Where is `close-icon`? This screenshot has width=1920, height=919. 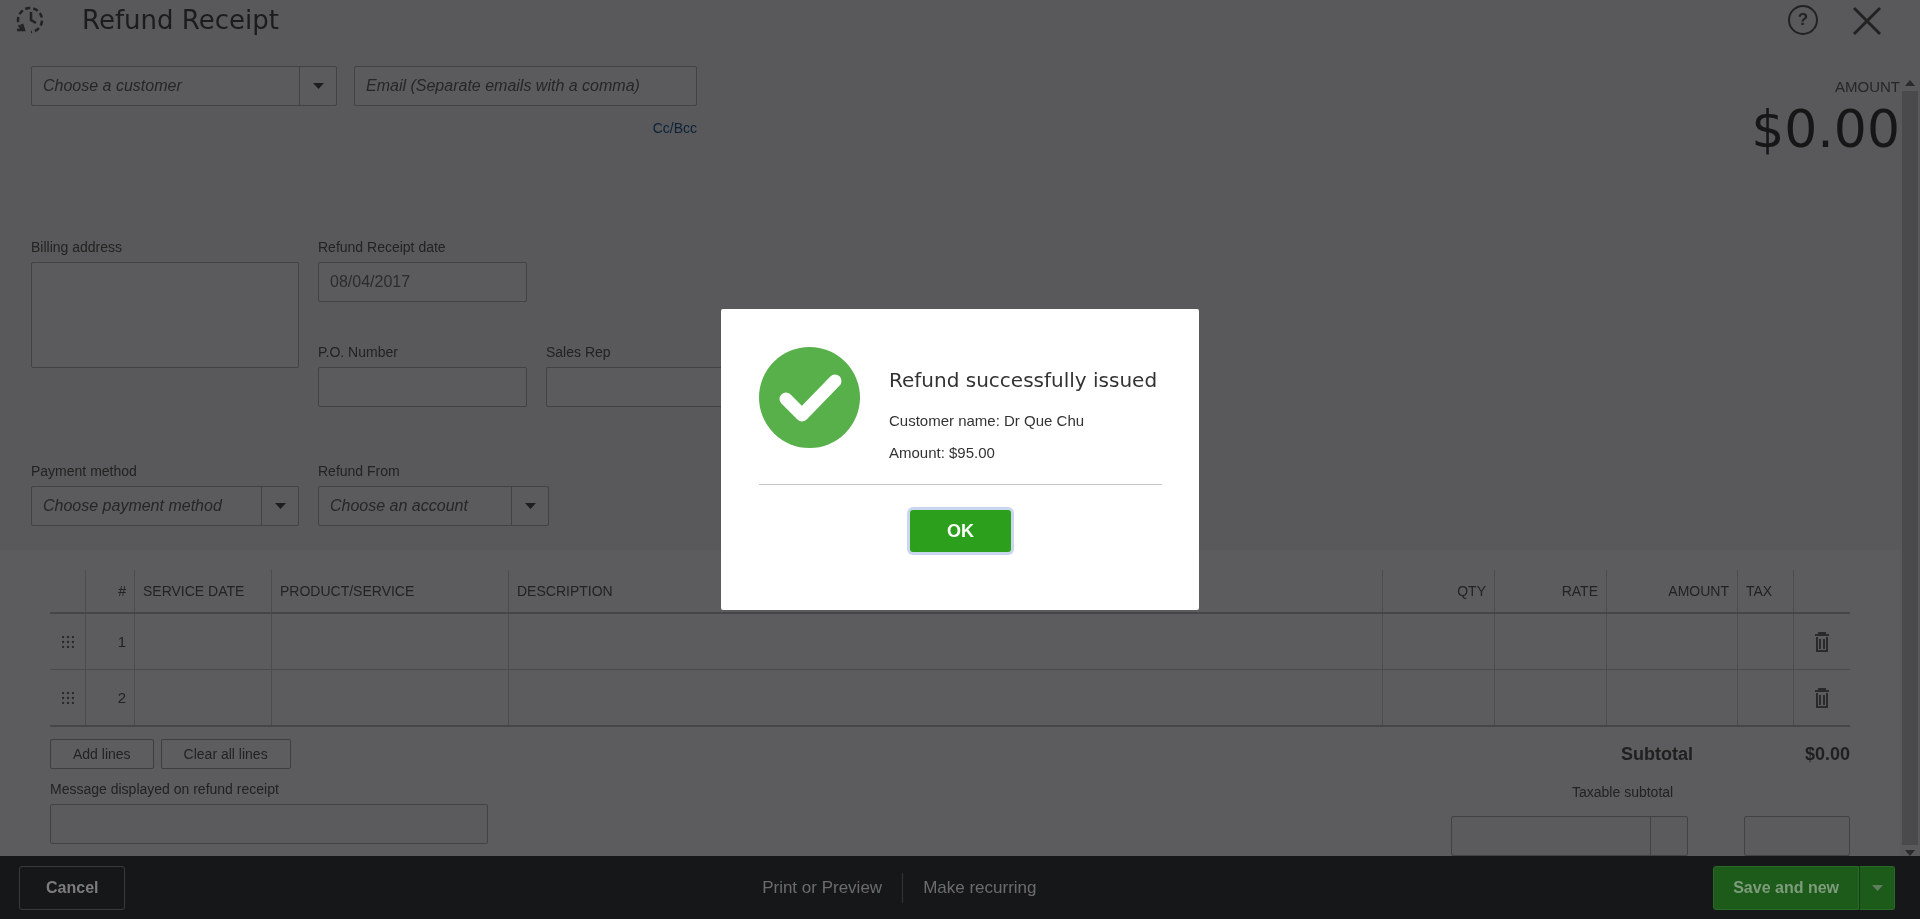 close-icon is located at coordinates (1867, 21).